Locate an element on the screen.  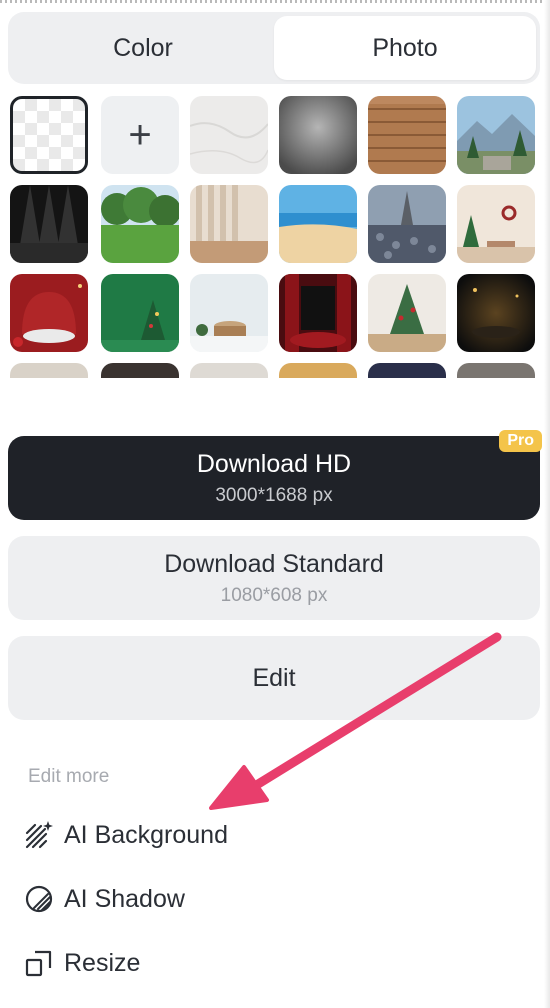
window-top-border is located at coordinates (275, 1).